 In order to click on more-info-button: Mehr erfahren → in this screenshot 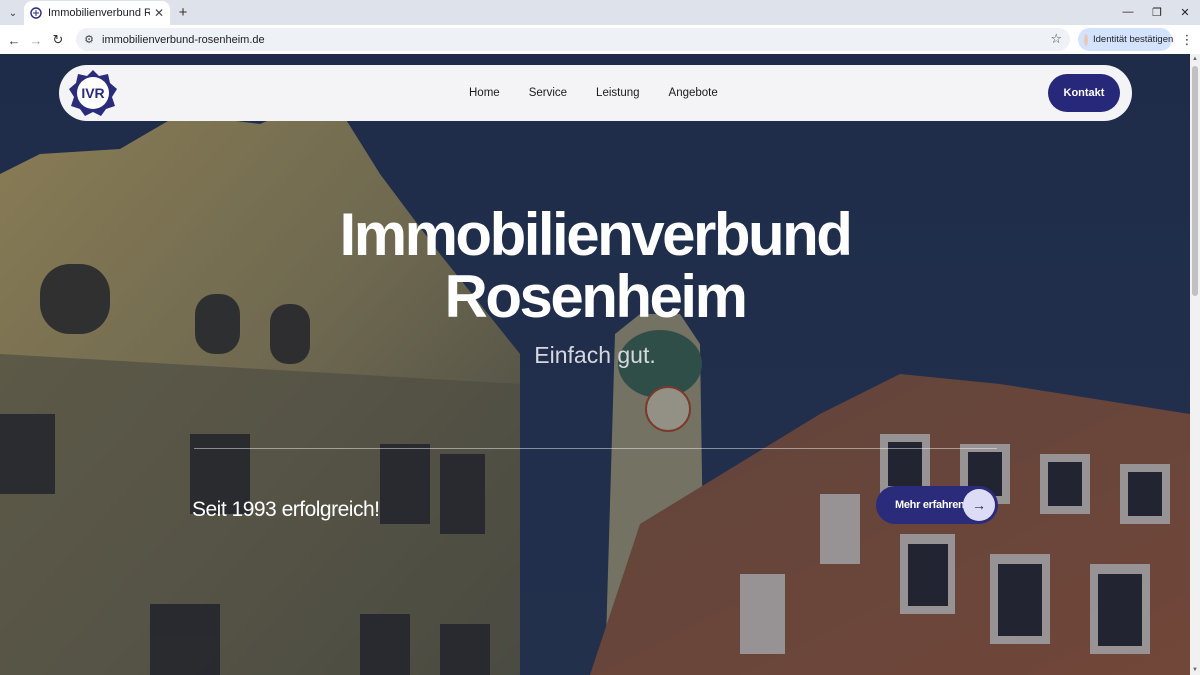, I will do `click(937, 505)`.